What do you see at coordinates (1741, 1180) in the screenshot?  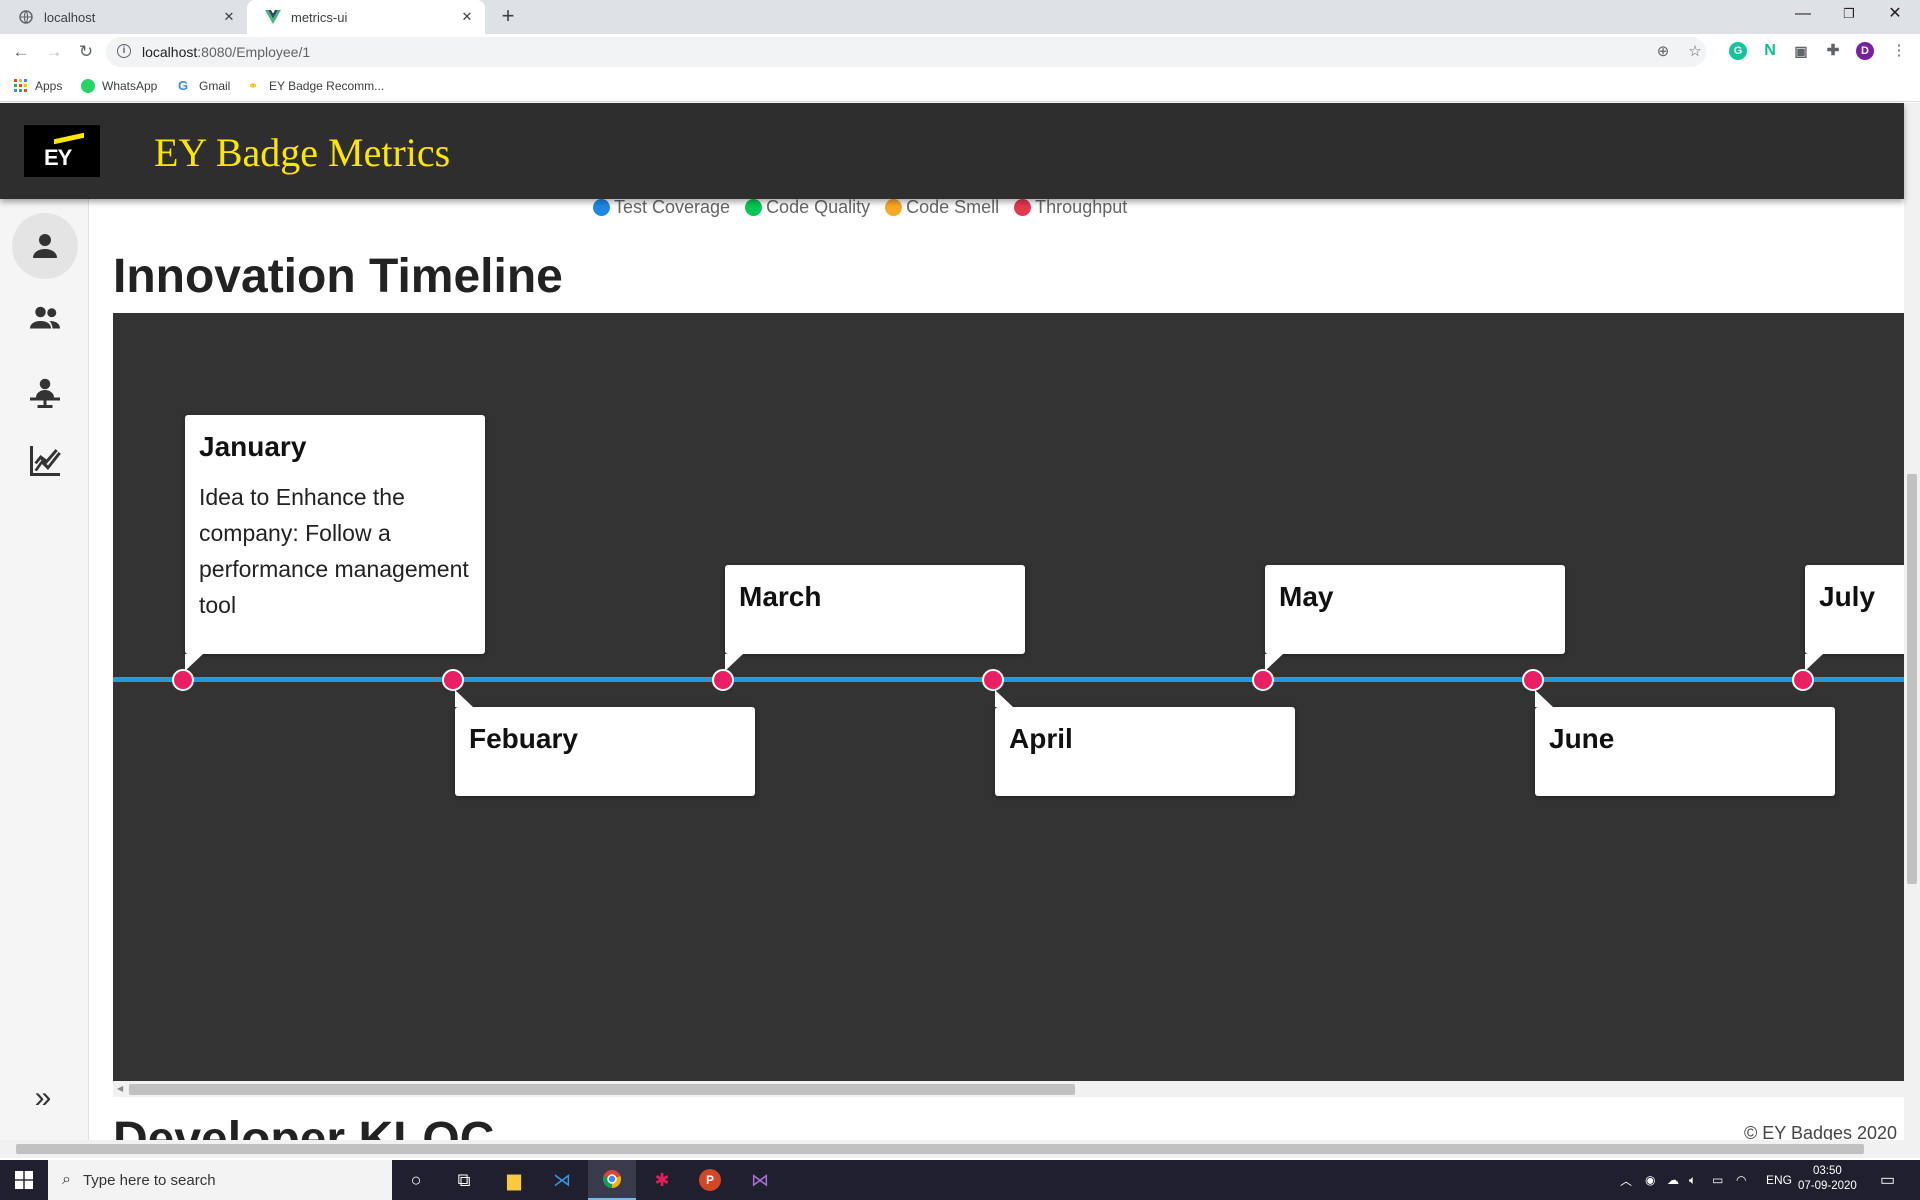 I see `wifi-icon: ◠` at bounding box center [1741, 1180].